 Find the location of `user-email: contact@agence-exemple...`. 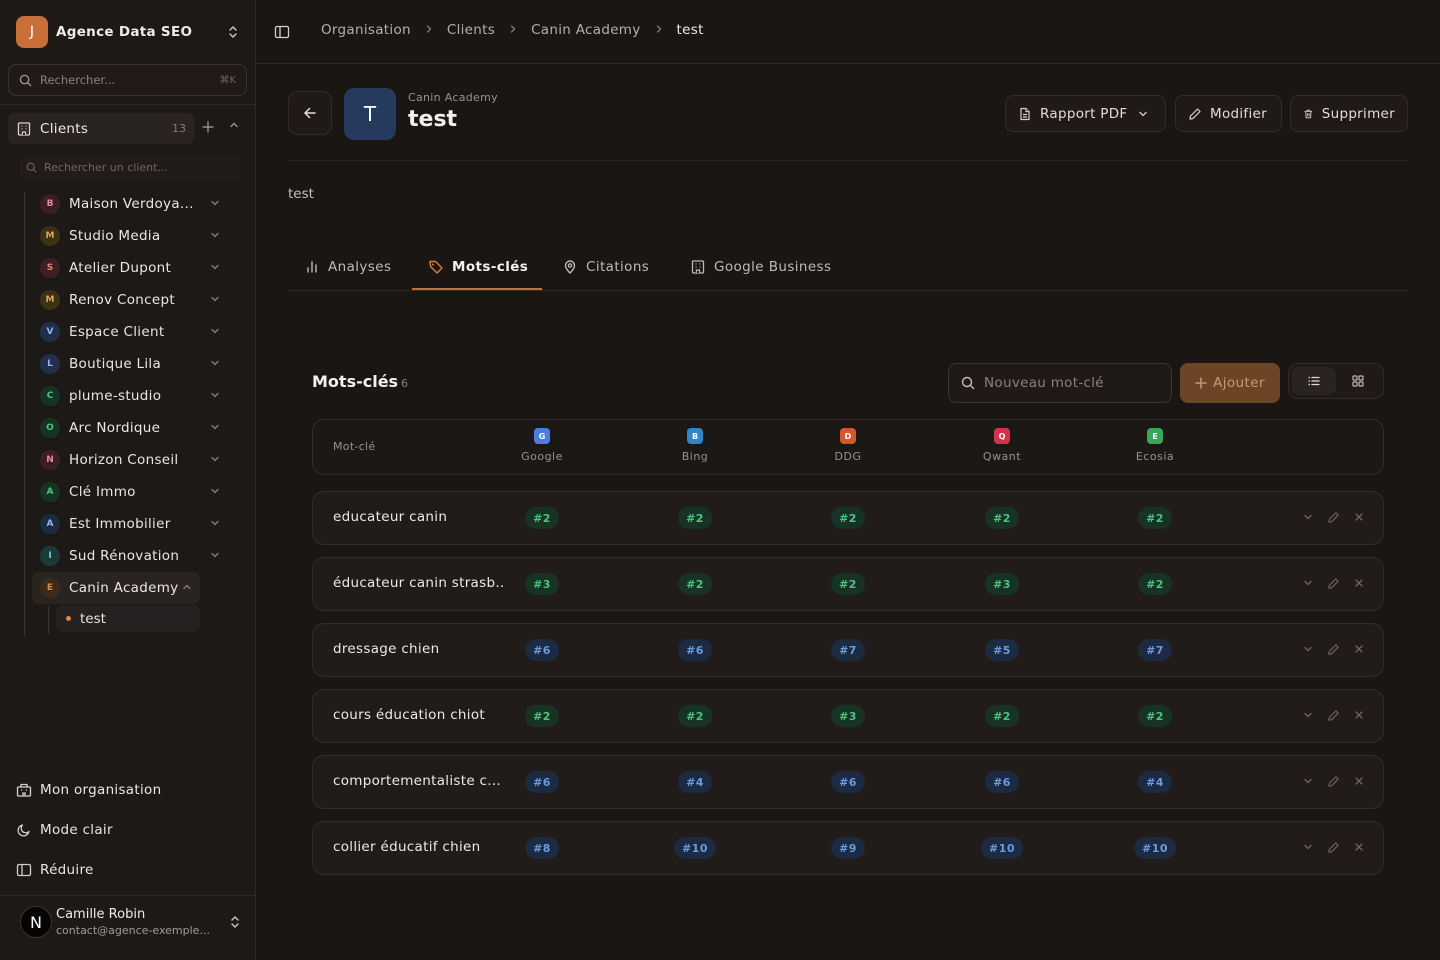

user-email: contact@agence-exemple... is located at coordinates (133, 930).